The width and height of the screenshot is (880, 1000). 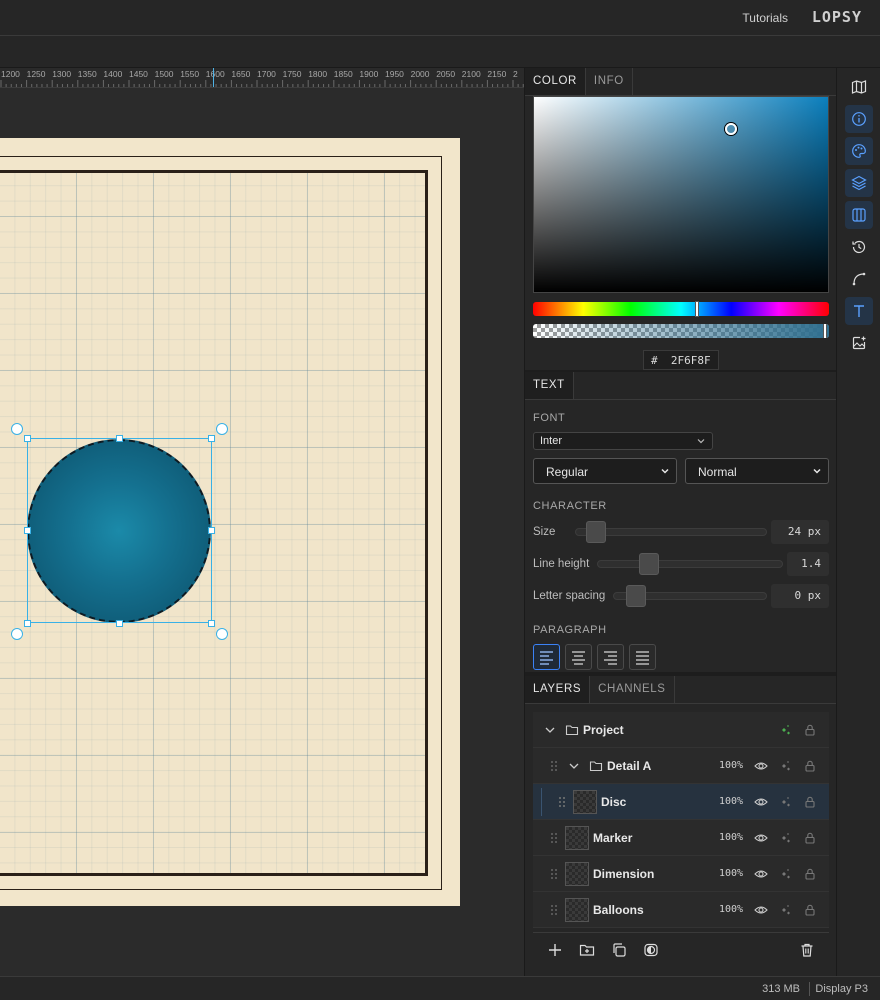 What do you see at coordinates (681, 838) in the screenshot?
I see `layer-row-marker: Marker 100%` at bounding box center [681, 838].